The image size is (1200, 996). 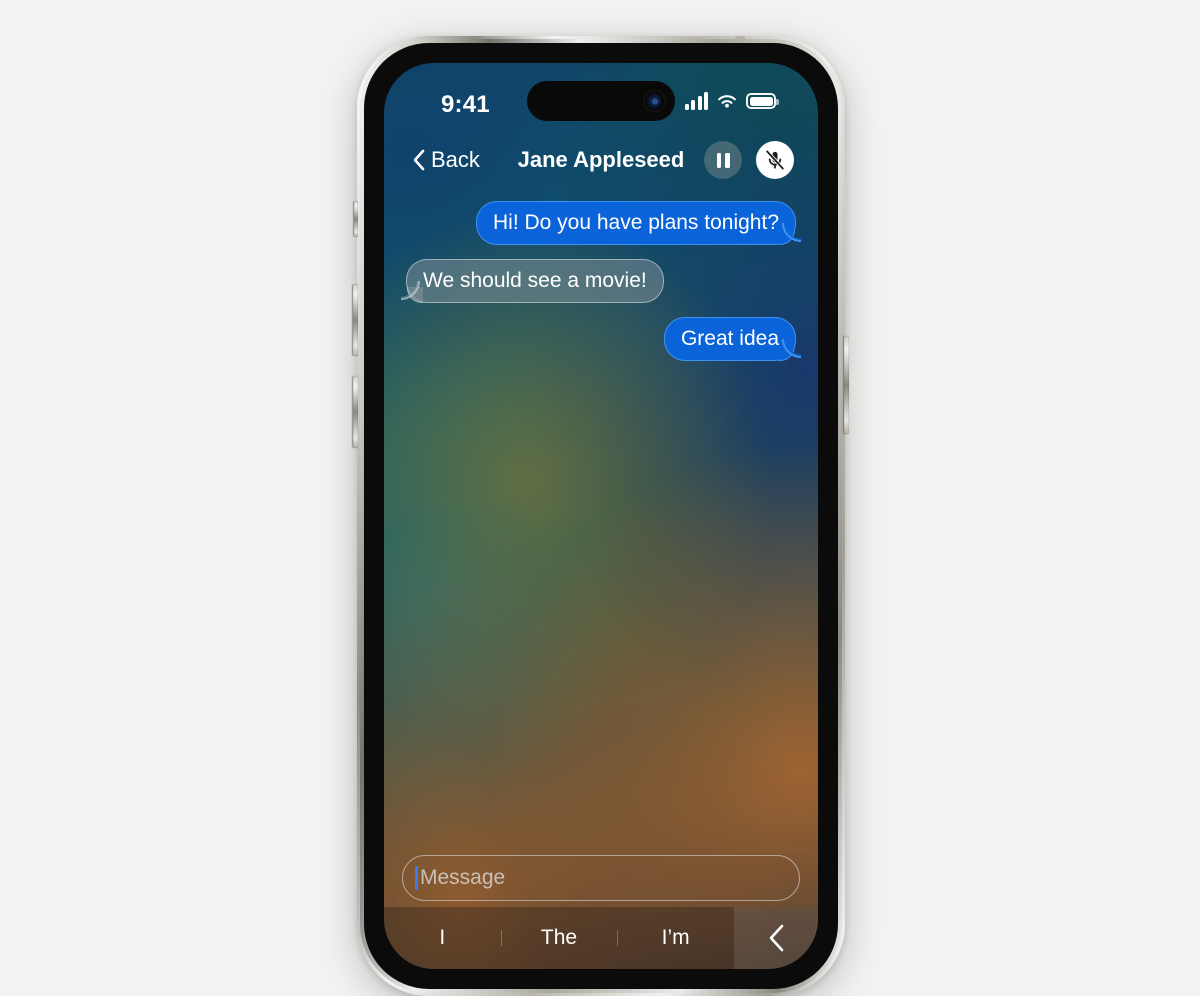 I want to click on mute-button, so click(x=775, y=160).